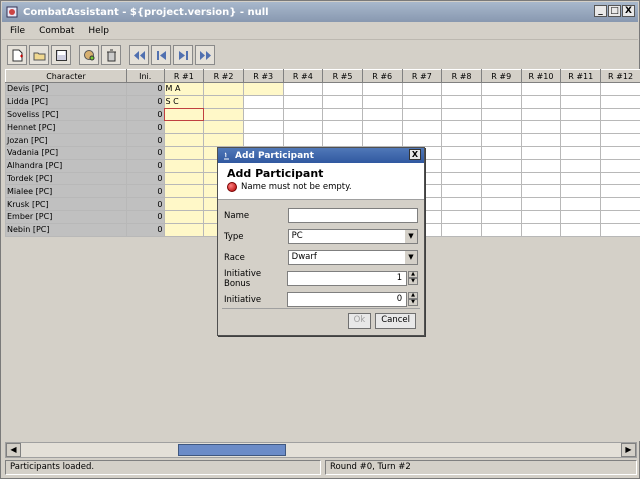 This screenshot has height=479, width=640. Describe the element at coordinates (628, 450) in the screenshot. I see `scroll-right-arrow-icon: ▶` at that location.